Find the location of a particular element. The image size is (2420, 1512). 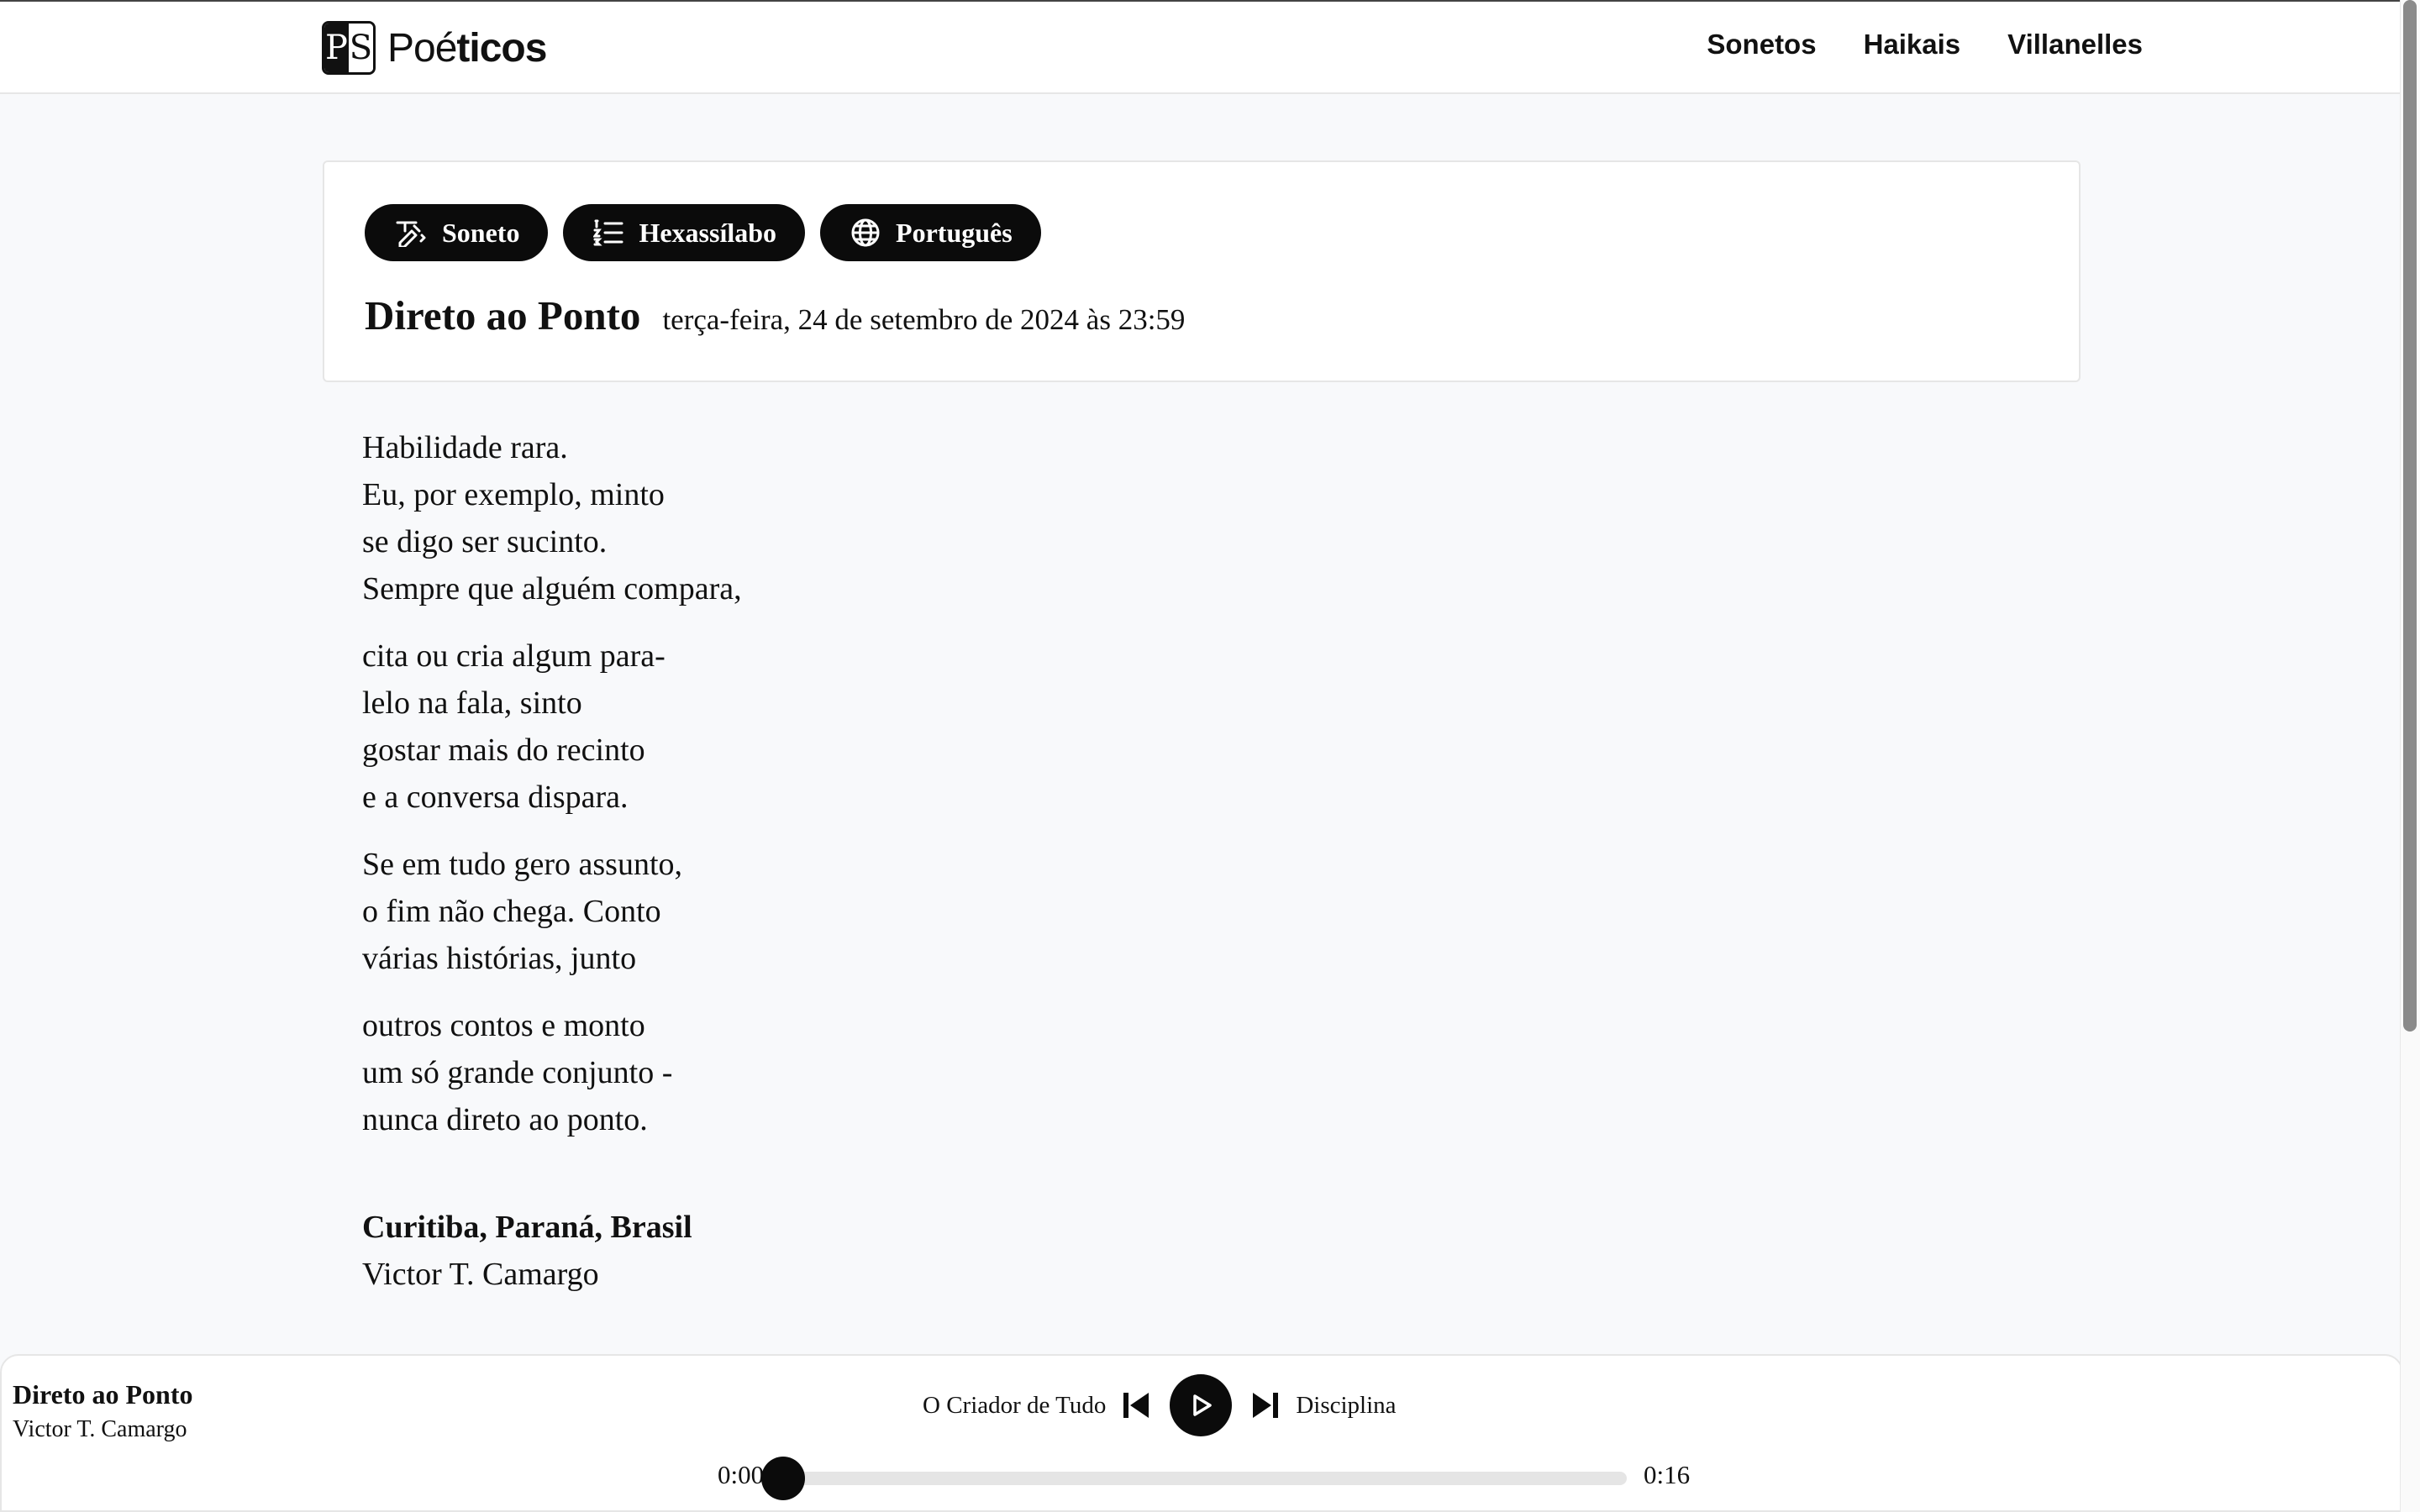

current-time: 0:00 is located at coordinates (741, 1474).